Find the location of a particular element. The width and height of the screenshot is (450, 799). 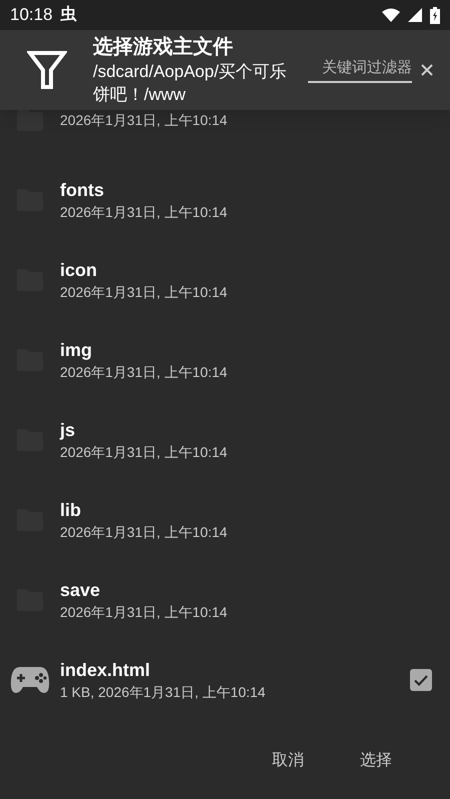

notification-glyph: 虫 is located at coordinates (68, 14).